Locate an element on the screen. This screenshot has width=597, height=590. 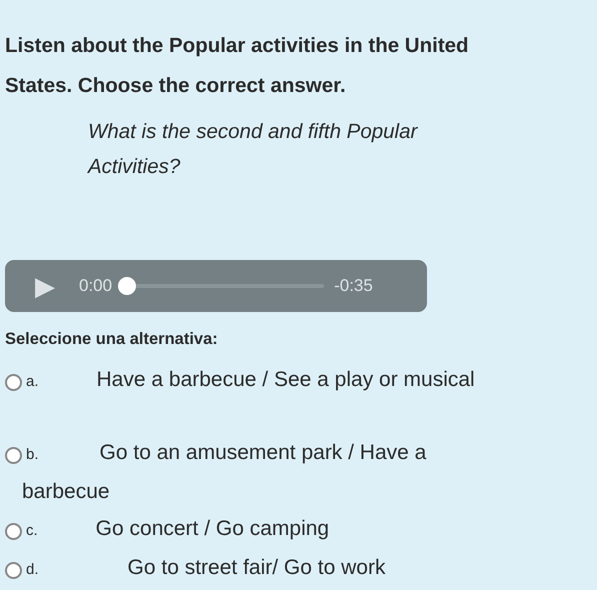
progress-track is located at coordinates (221, 286).